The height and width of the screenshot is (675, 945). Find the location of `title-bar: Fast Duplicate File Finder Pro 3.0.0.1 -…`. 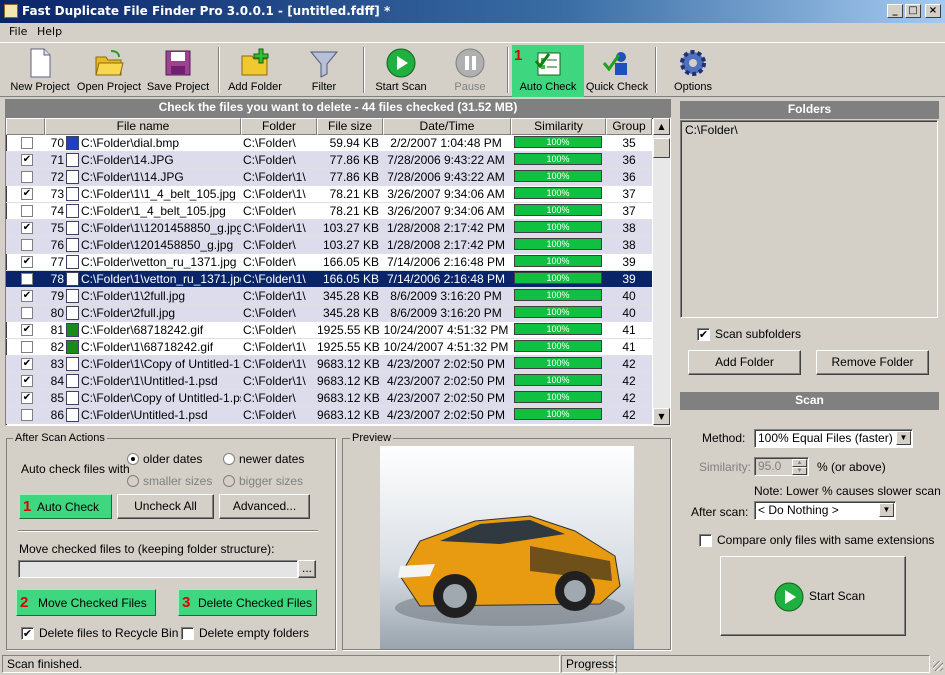

title-bar: Fast Duplicate File Finder Pro 3.0.0.1 -… is located at coordinates (472, 11).